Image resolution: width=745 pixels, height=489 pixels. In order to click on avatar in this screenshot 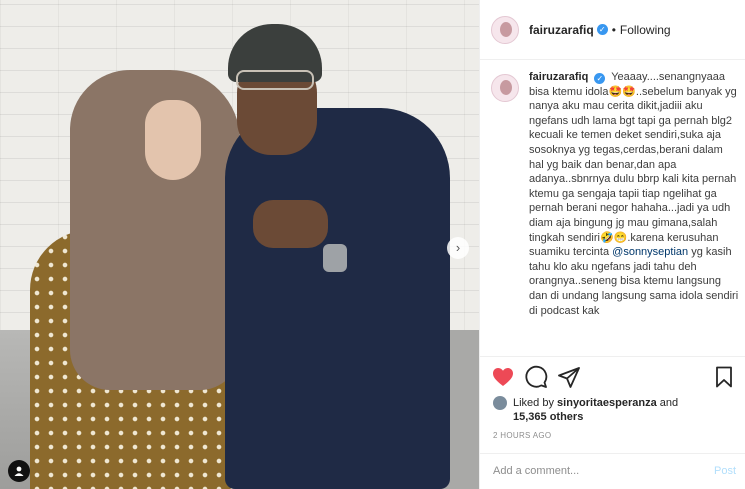, I will do `click(505, 29)`.